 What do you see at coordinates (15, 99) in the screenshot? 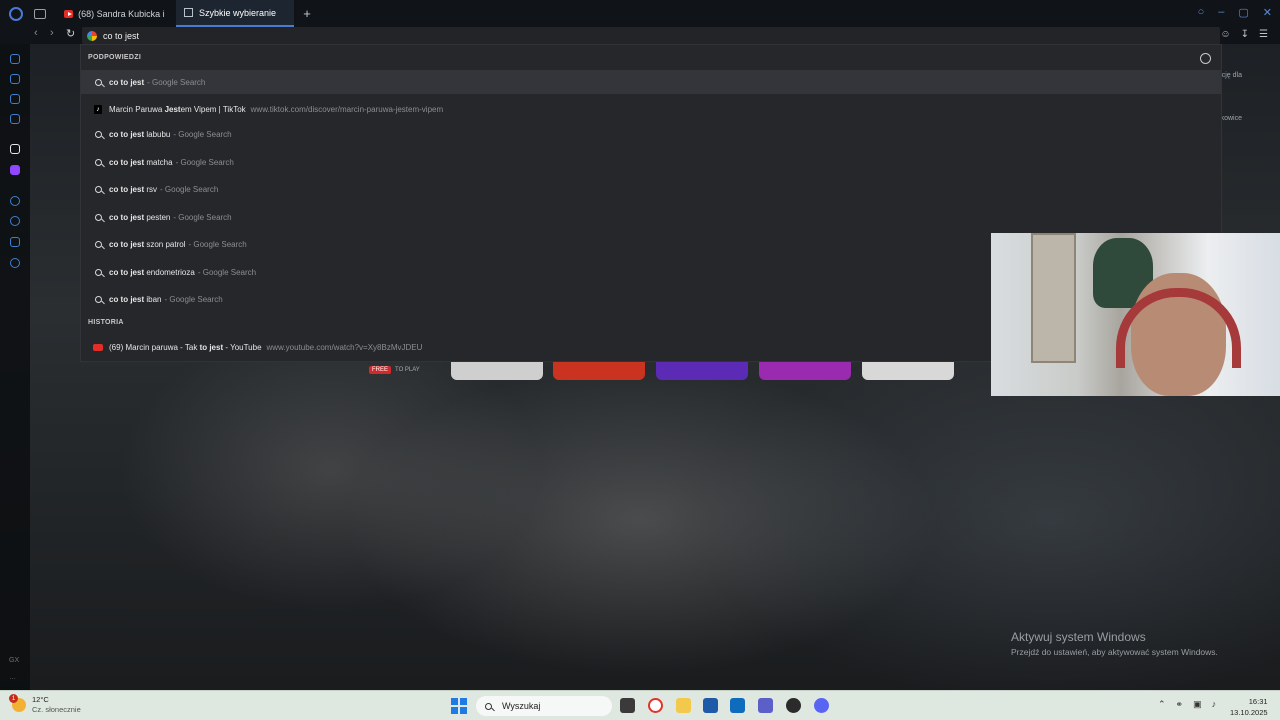
I see `messenger-icon` at bounding box center [15, 99].